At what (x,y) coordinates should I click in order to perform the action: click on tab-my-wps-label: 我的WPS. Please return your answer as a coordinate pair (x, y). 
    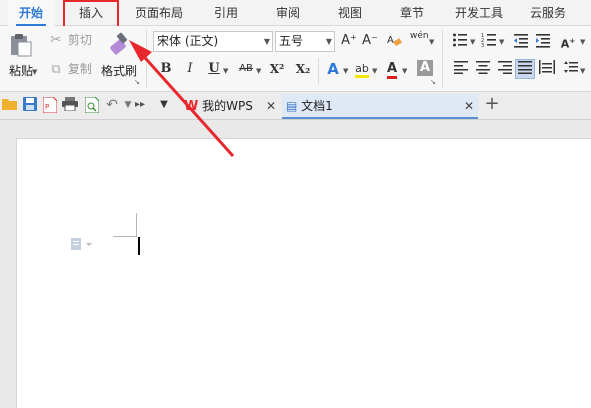
    Looking at the image, I should click on (227, 106).